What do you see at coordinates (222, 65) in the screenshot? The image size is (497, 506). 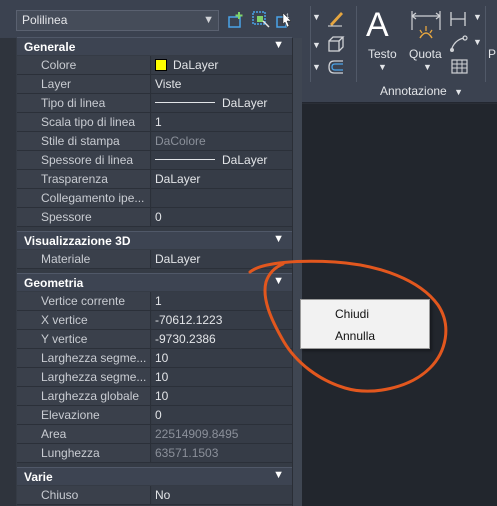 I see `prop-value-colore: DaLayer` at bounding box center [222, 65].